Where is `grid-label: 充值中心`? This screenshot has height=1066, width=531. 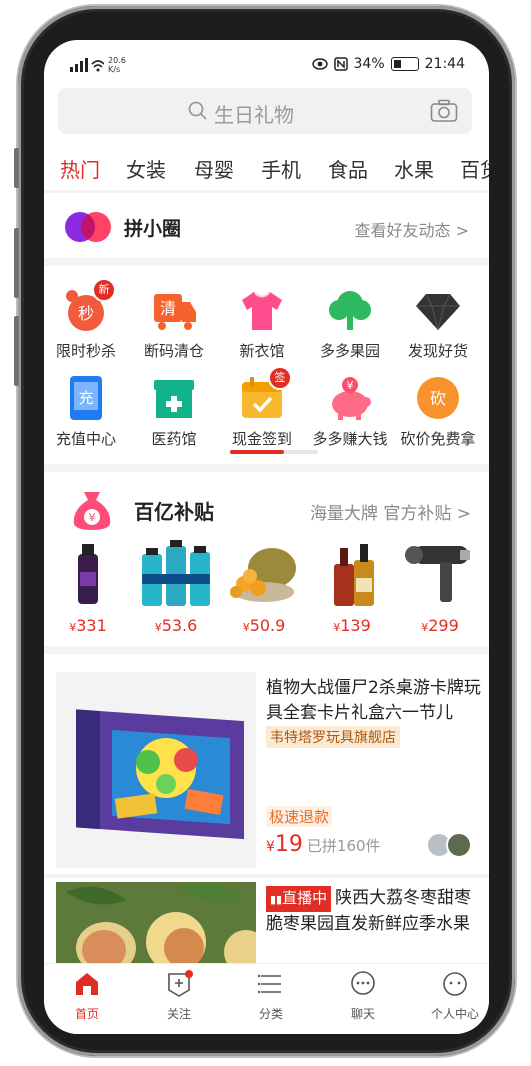 grid-label: 充值中心 is located at coordinates (85, 439).